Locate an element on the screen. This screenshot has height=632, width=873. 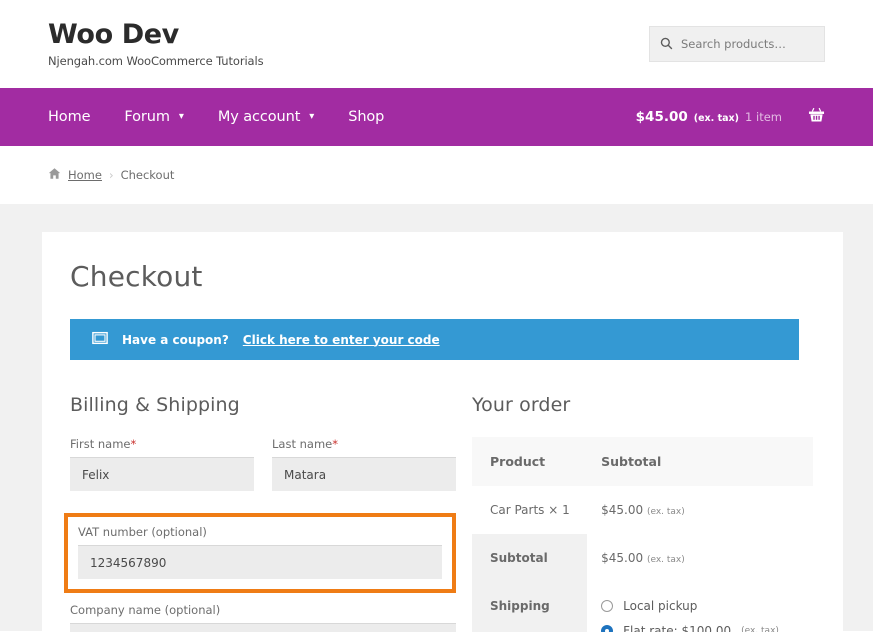
first-name-label-text: First name is located at coordinates (100, 444).